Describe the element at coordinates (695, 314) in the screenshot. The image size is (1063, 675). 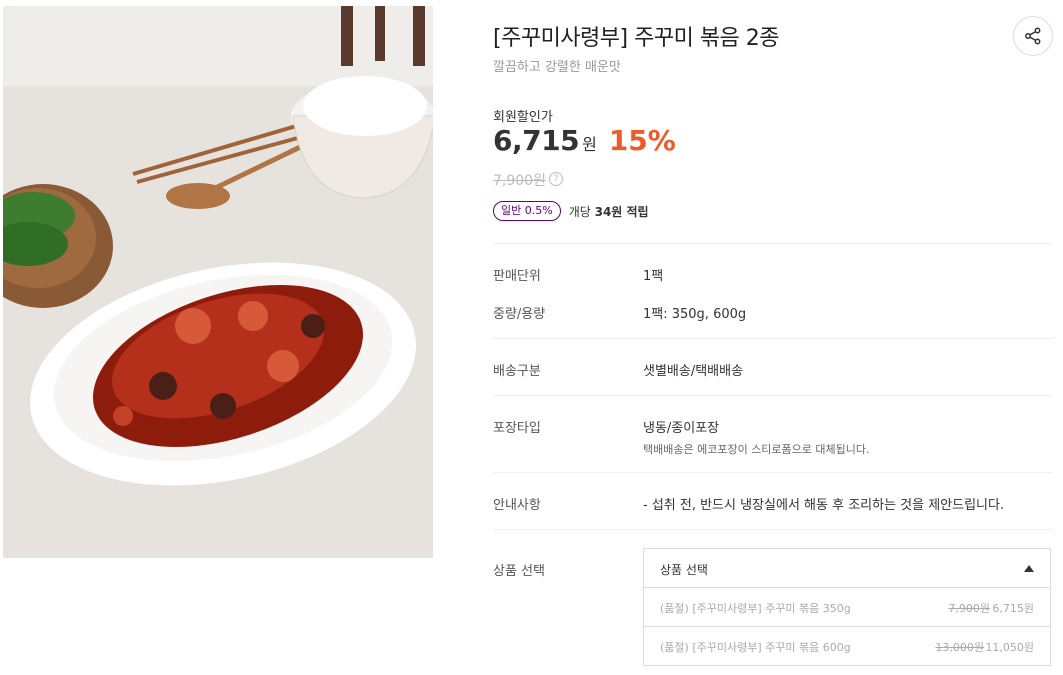
I see `spec-value: 1팩: 350g, 600g` at that location.